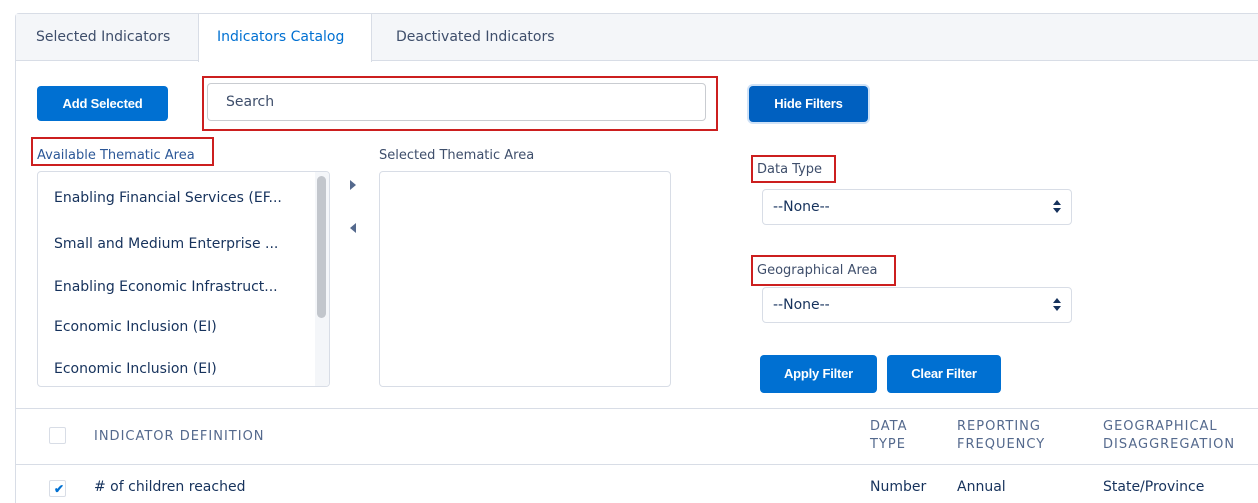  I want to click on move-left-icon, so click(353, 228).